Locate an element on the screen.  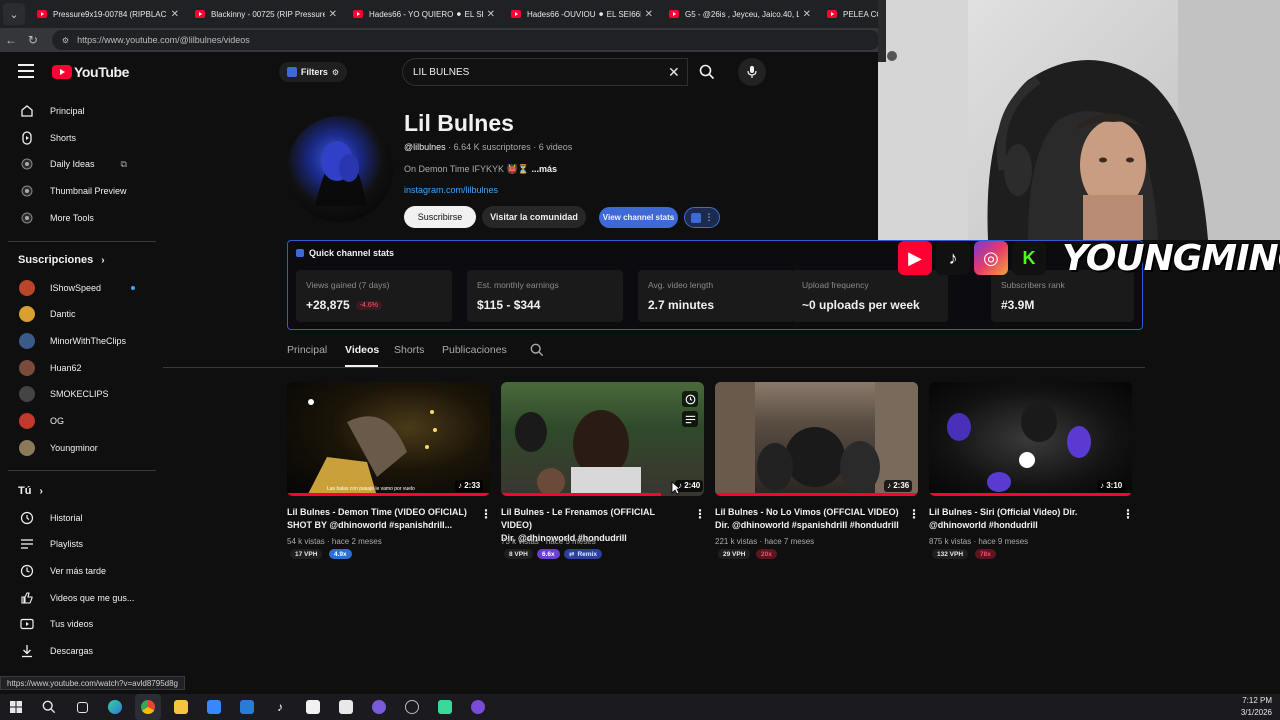
subscription-youngminor: Youngminor is located at coordinates (77, 448).